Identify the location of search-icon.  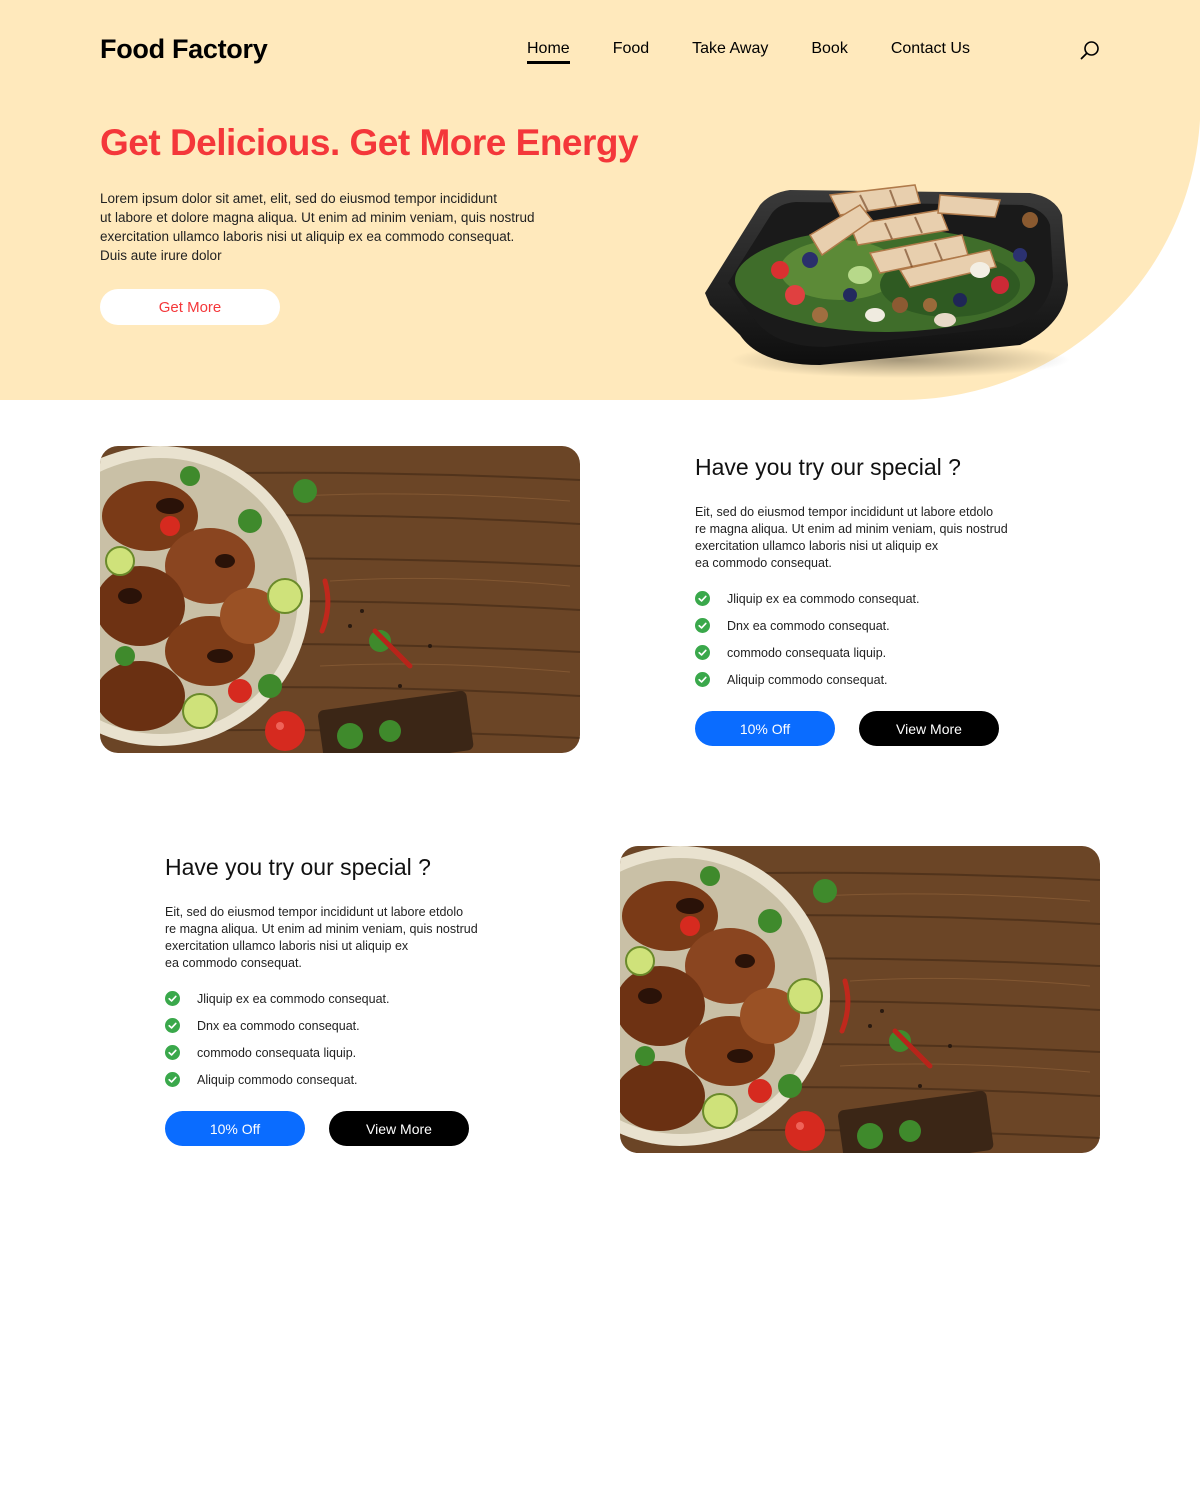
(1090, 50).